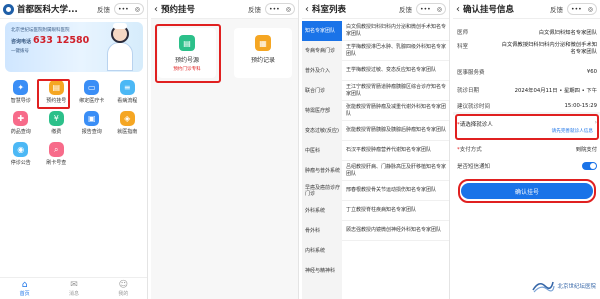  I want to click on service-item: ≡ 看病流程, so click(128, 93).